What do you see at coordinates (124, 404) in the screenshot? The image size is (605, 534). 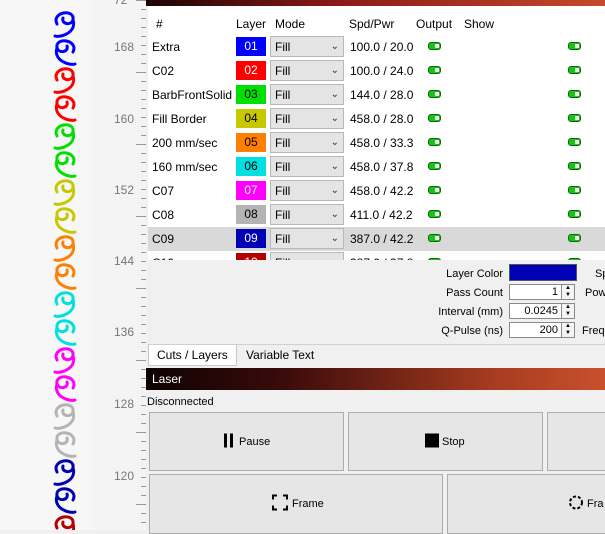 I see `ruler-label: 128` at bounding box center [124, 404].